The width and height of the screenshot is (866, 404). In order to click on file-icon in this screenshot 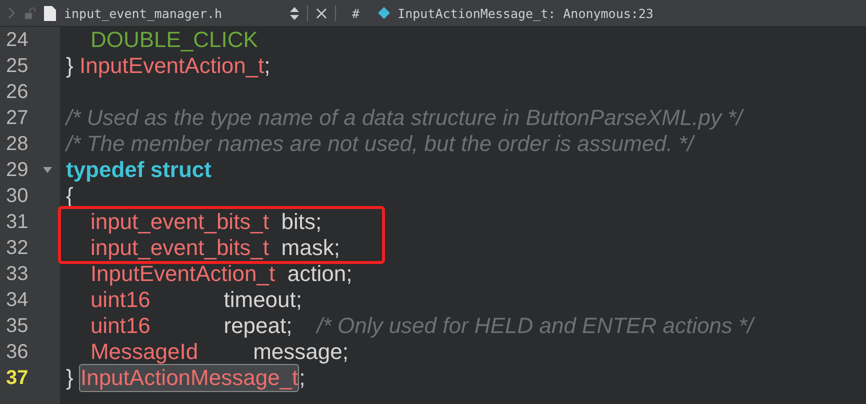, I will do `click(50, 13)`.